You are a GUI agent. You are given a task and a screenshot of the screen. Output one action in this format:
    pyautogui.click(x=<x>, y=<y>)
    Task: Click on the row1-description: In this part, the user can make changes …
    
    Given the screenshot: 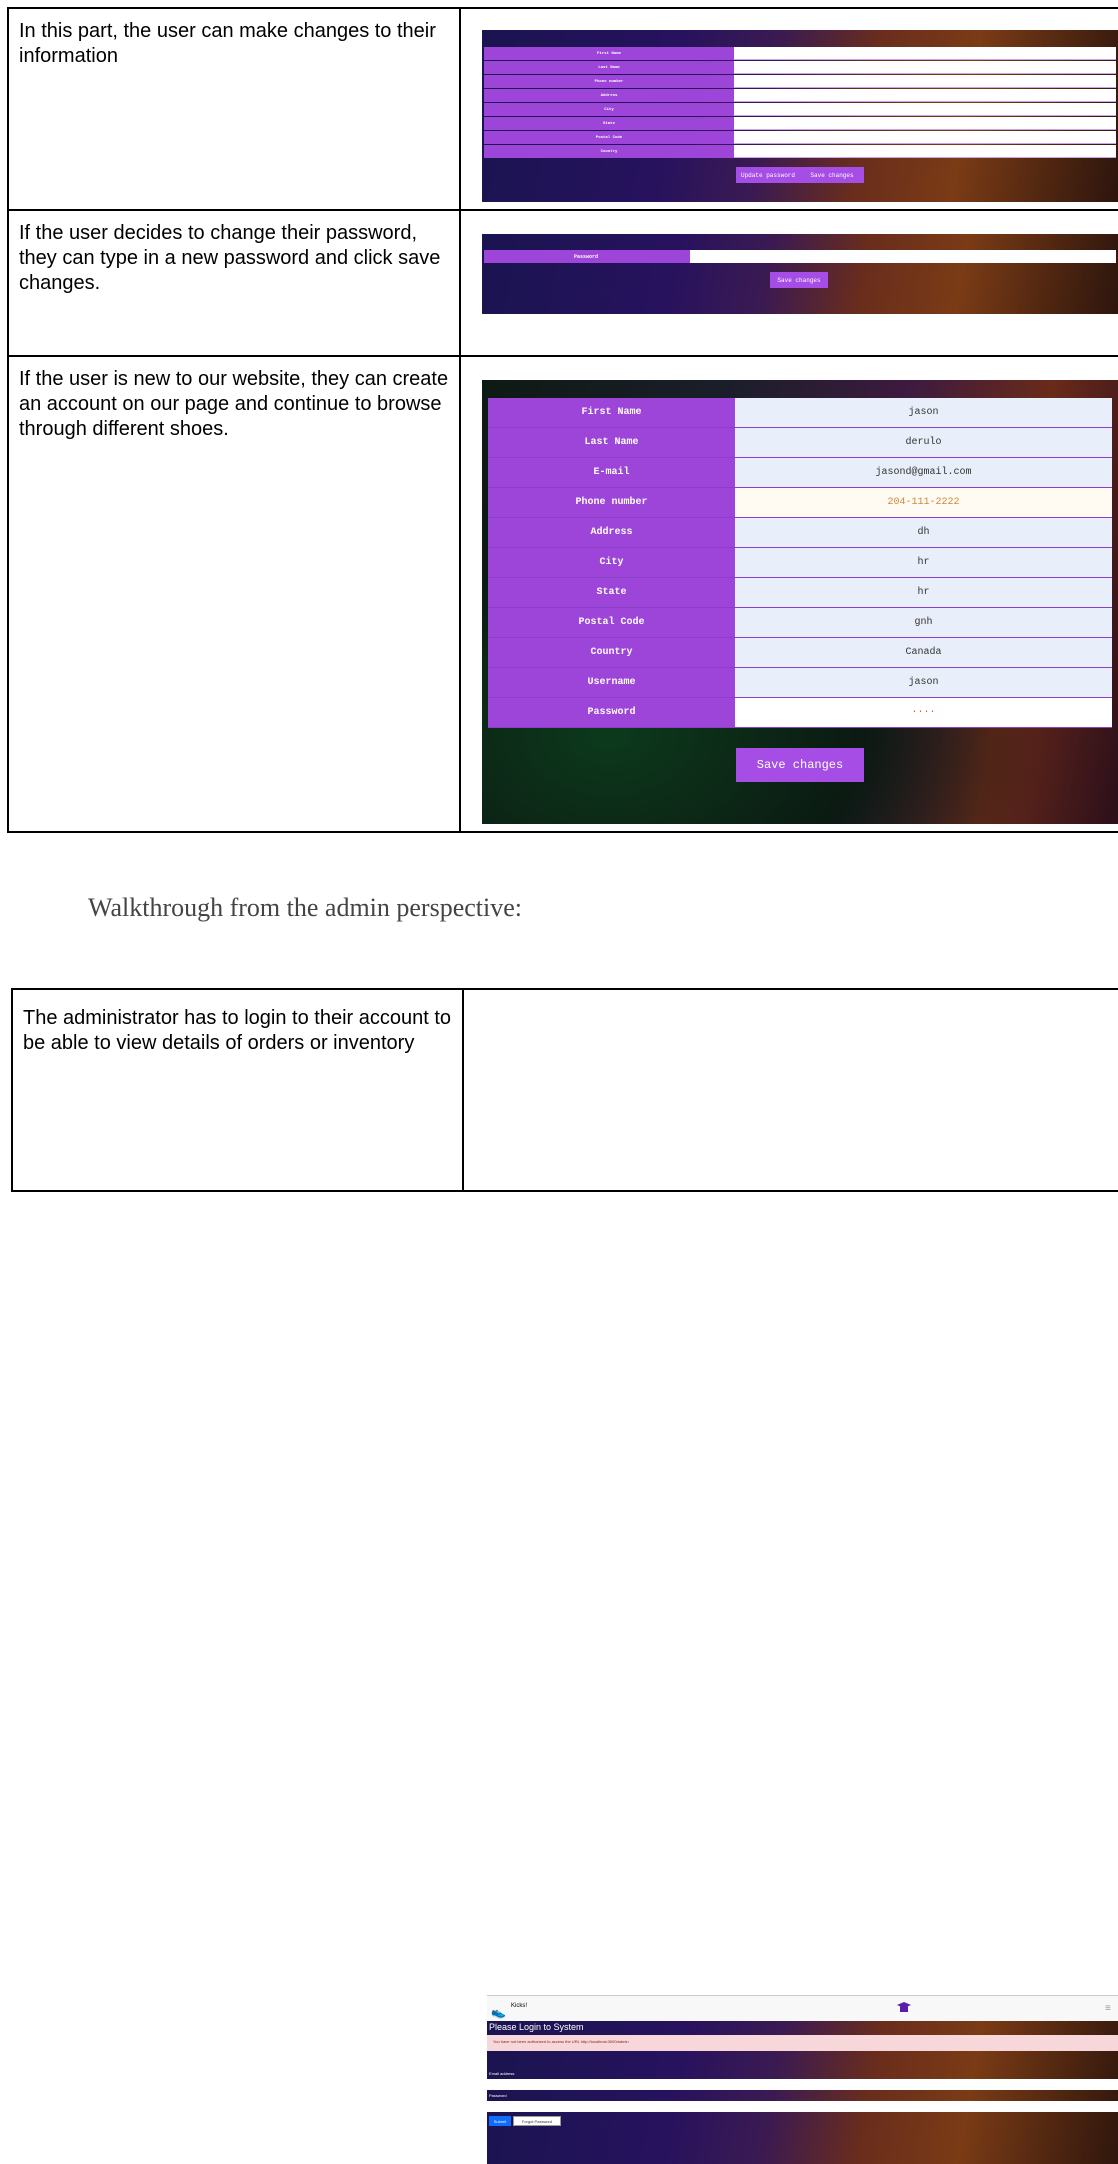 What is the action you would take?
    pyautogui.click(x=227, y=43)
    